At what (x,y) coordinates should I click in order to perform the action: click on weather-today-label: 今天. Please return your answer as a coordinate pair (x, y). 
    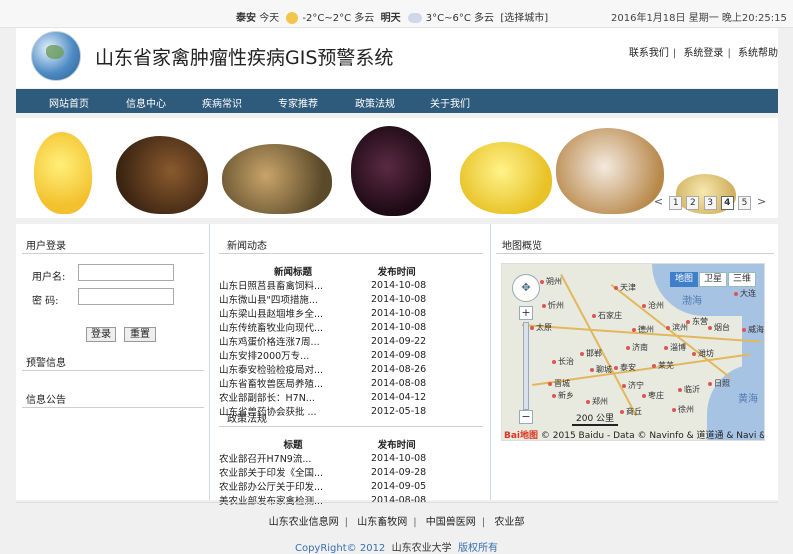
    Looking at the image, I should click on (269, 18).